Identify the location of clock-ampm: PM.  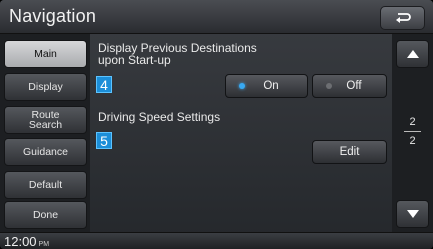
(44, 244).